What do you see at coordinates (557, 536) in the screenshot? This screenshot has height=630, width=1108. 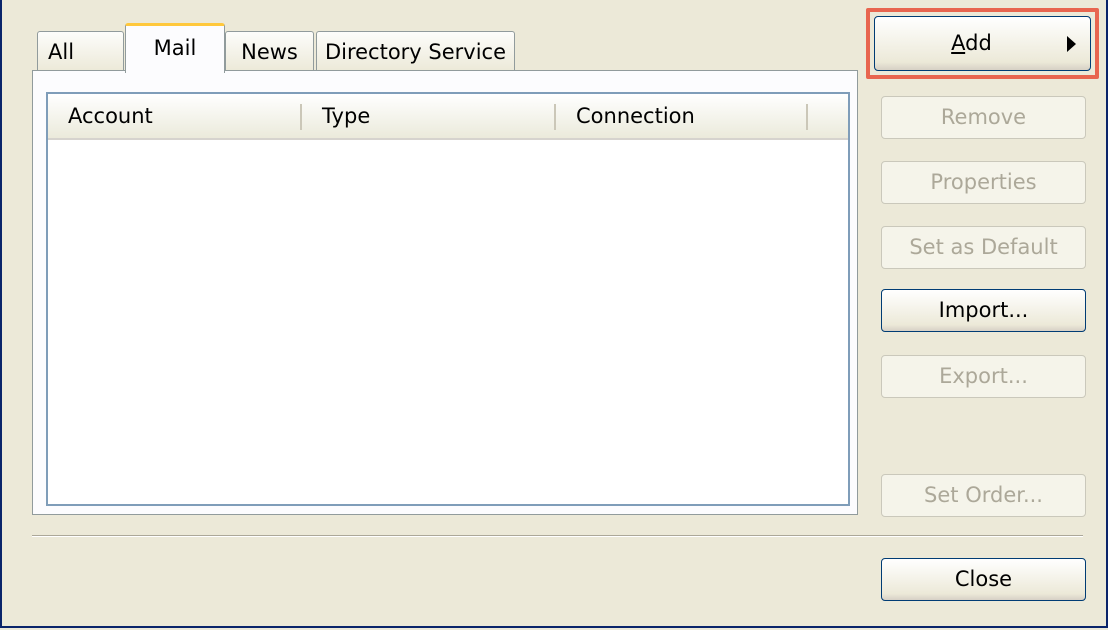 I see `divider` at bounding box center [557, 536].